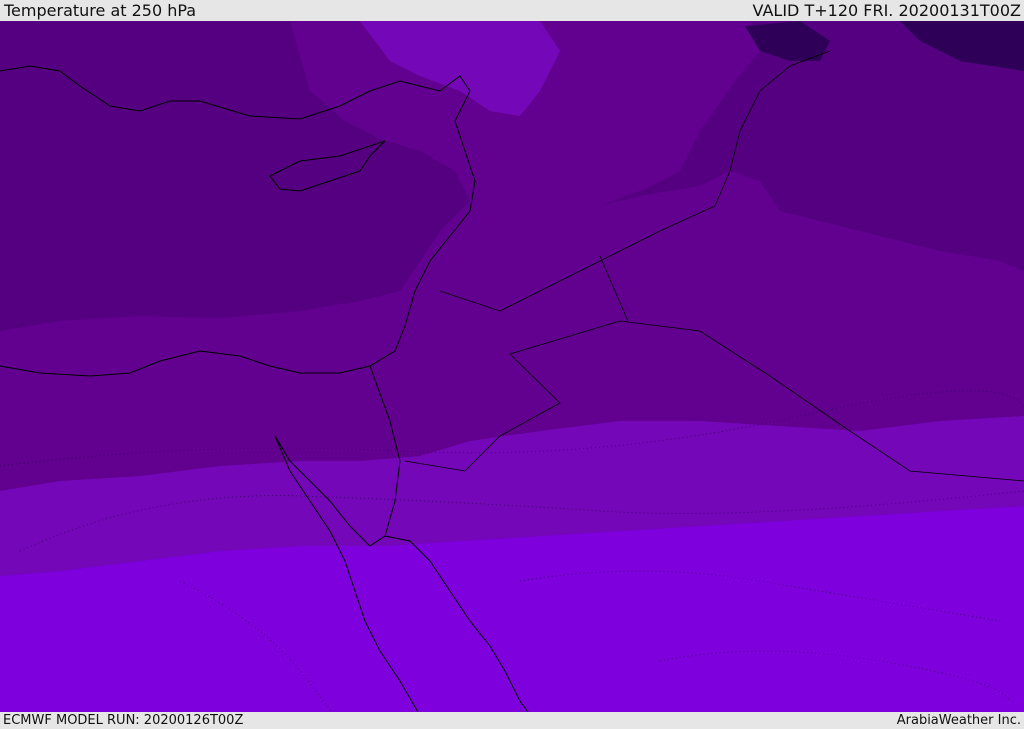  I want to click on map-title: Temperature at 250 hPa, so click(100, 10).